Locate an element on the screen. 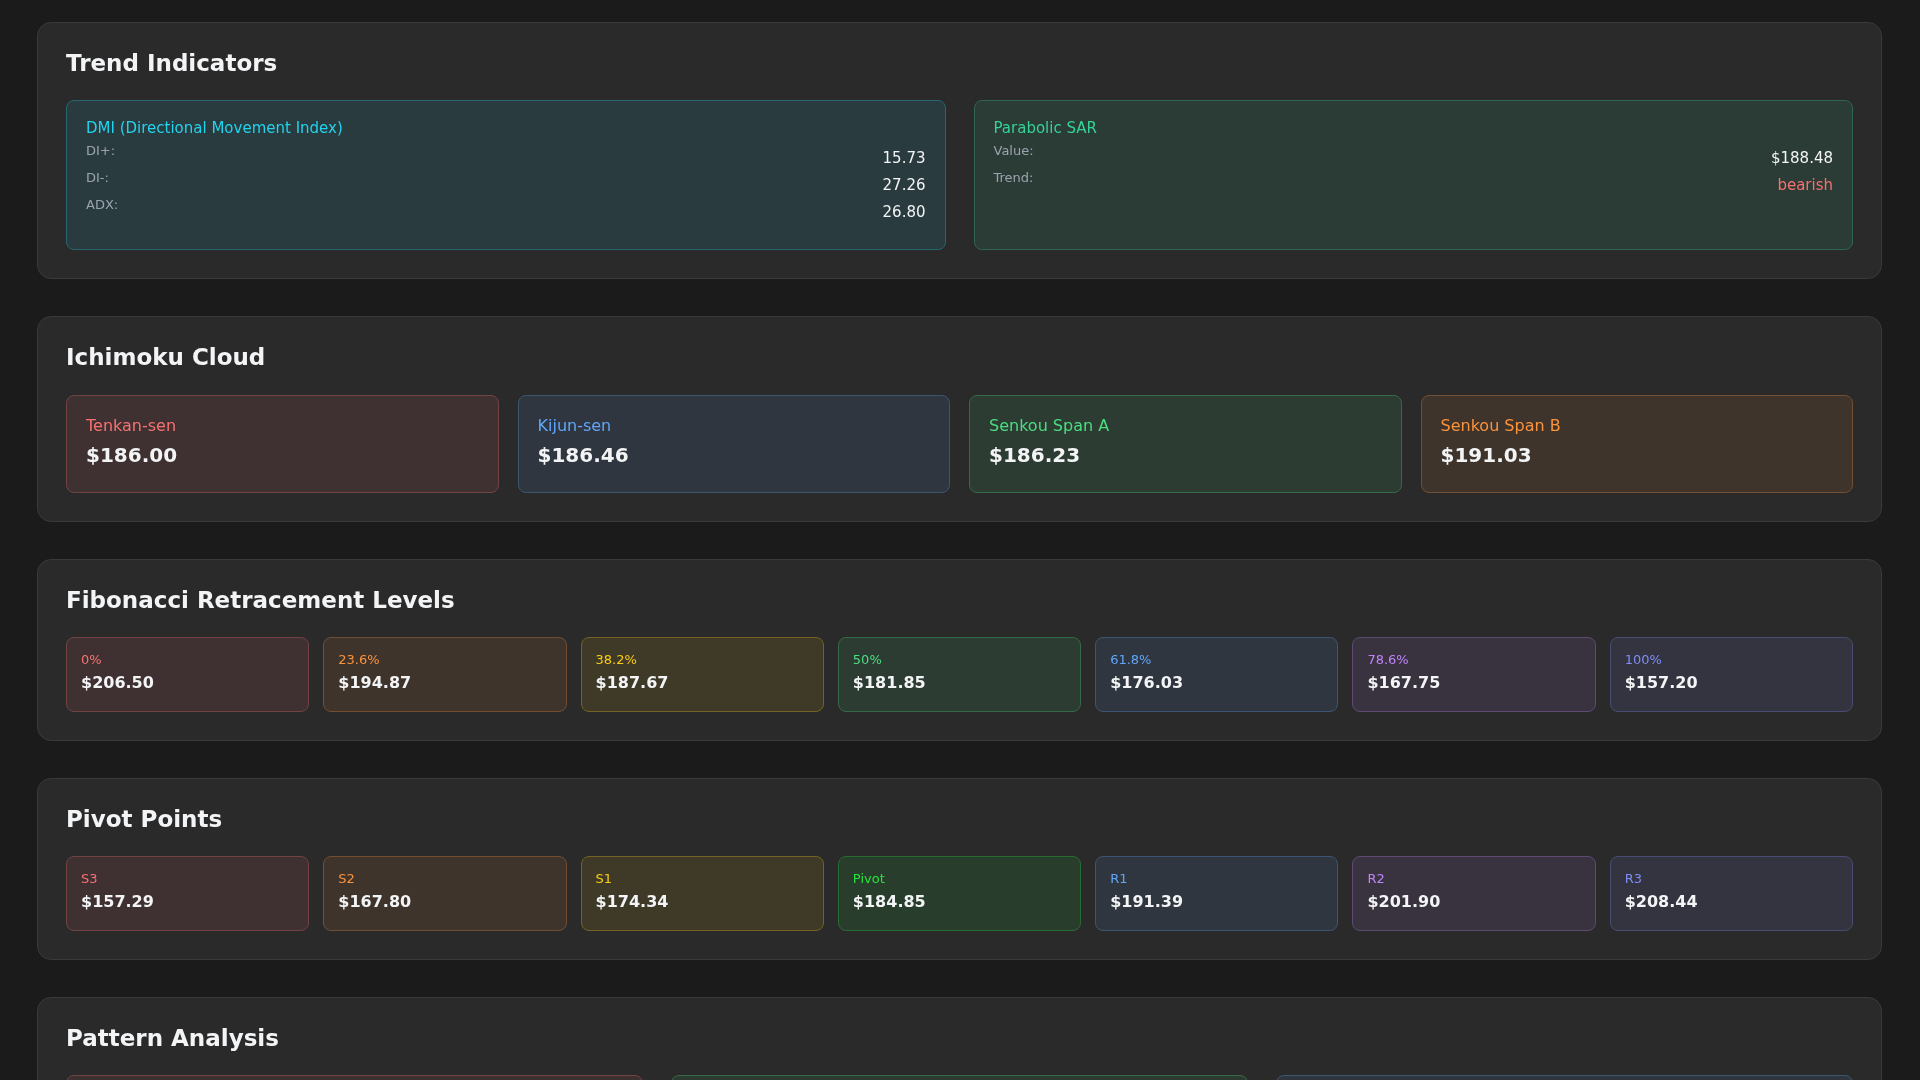 The height and width of the screenshot is (1080, 1920). level-label: 38.2% is located at coordinates (616, 659).